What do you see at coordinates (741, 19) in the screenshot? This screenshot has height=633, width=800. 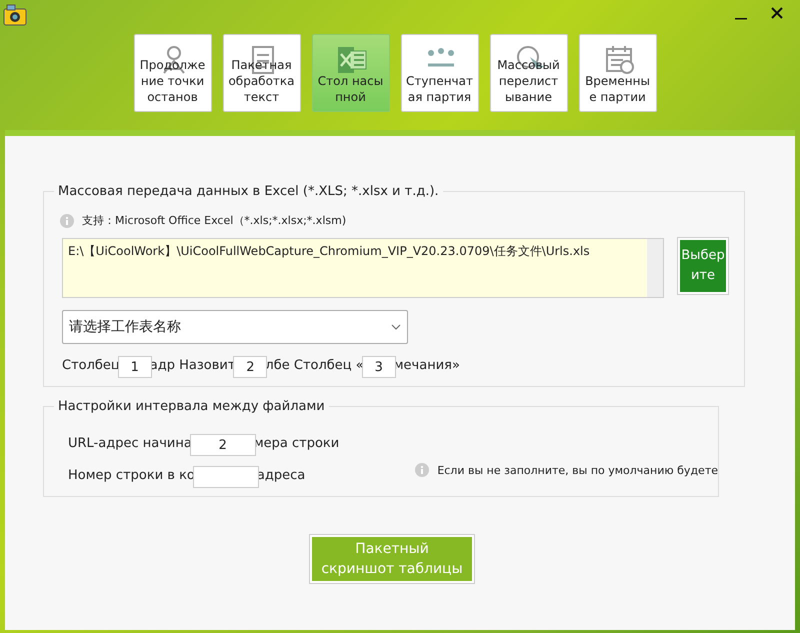 I see `minimize-icon` at bounding box center [741, 19].